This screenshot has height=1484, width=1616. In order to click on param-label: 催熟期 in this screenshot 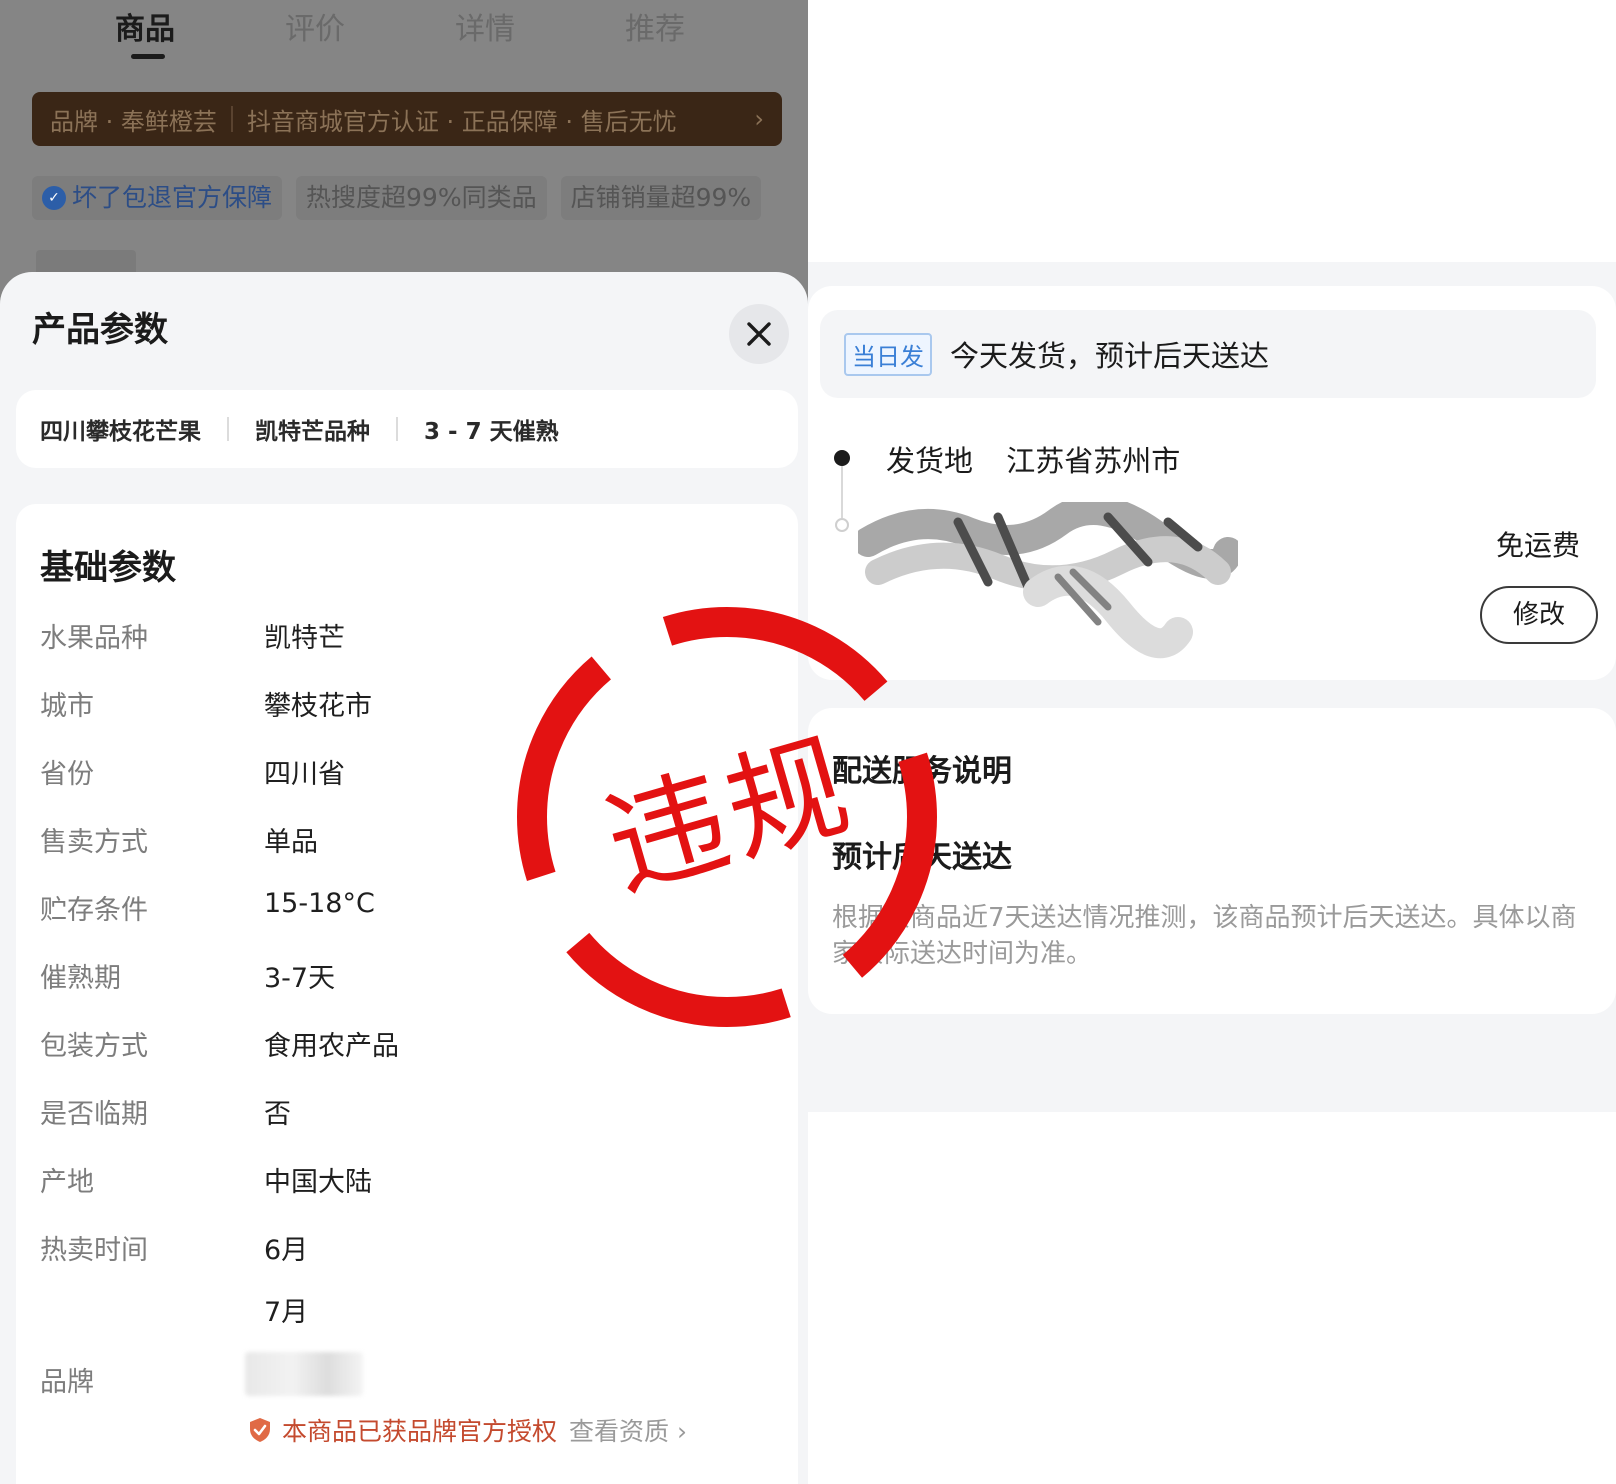, I will do `click(80, 978)`.